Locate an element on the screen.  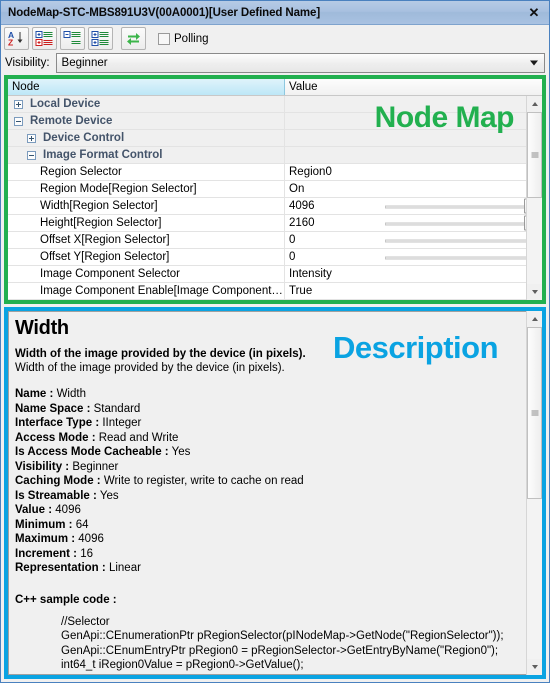
value-cell: 4096 is located at coordinates (405, 206).